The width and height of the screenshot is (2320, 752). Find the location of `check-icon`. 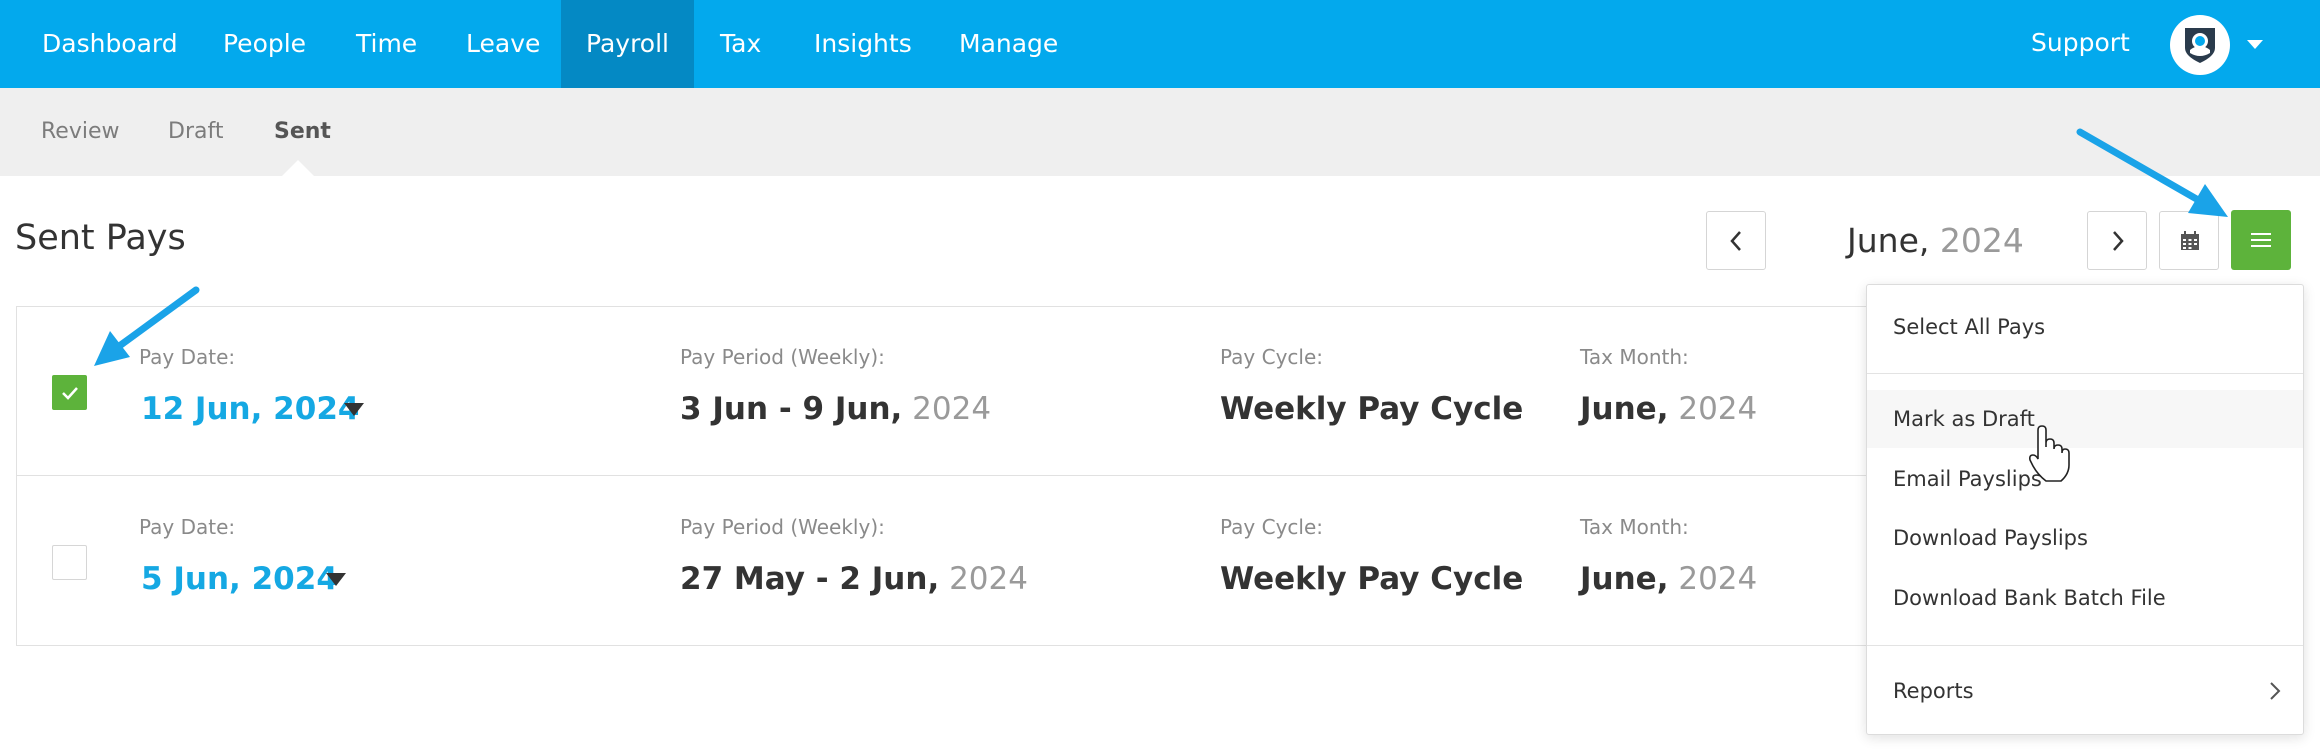

check-icon is located at coordinates (70, 393).